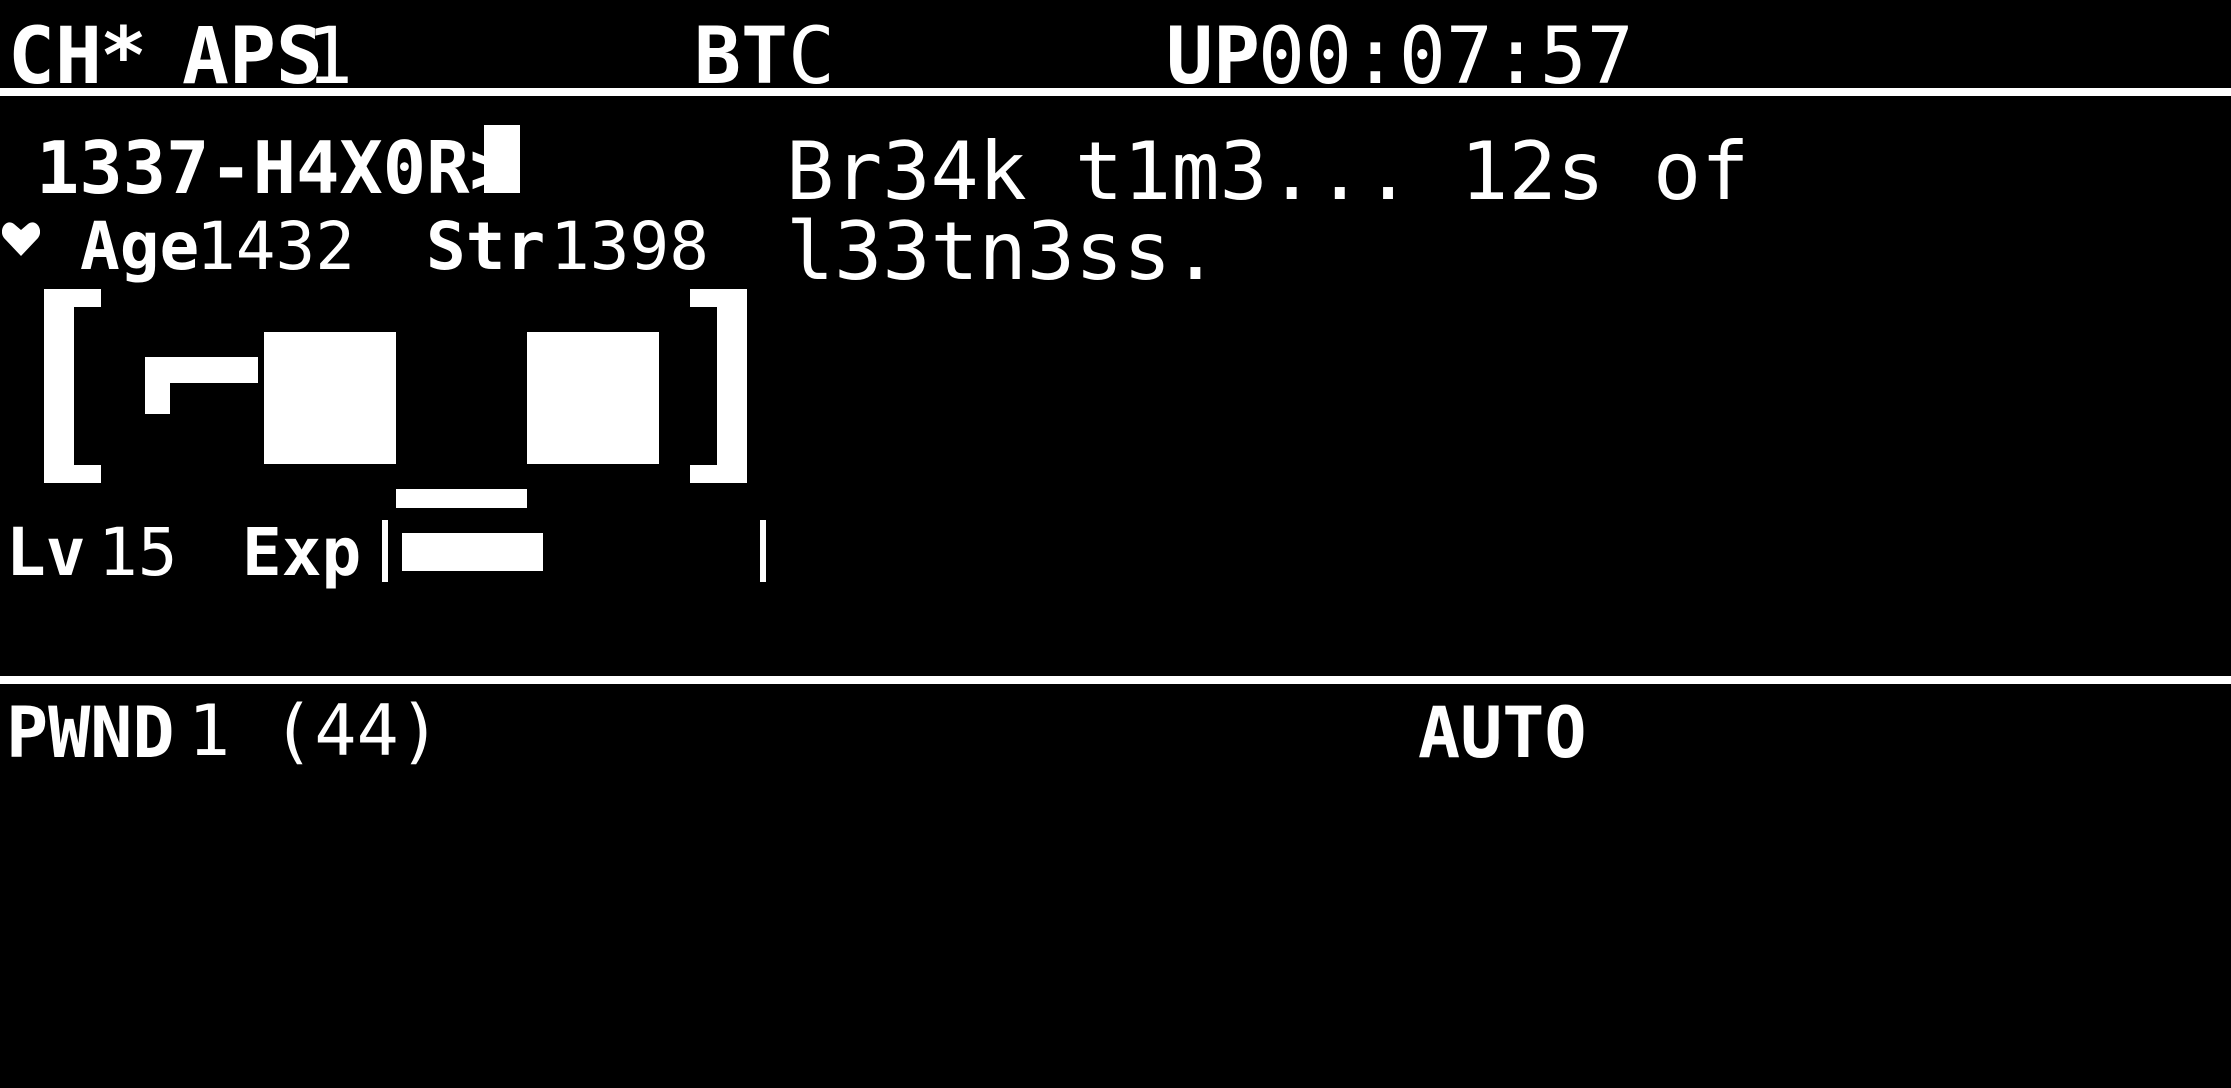  Describe the element at coordinates (90, 733) in the screenshot. I see `pwnd-label: PWND` at that location.